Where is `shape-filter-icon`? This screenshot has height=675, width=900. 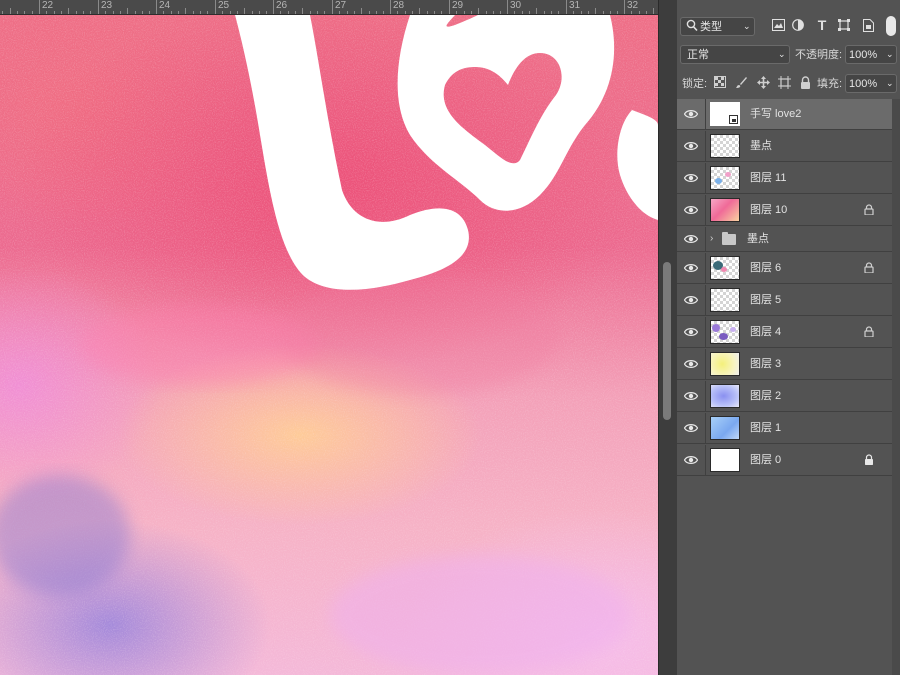
shape-filter-icon is located at coordinates (844, 26).